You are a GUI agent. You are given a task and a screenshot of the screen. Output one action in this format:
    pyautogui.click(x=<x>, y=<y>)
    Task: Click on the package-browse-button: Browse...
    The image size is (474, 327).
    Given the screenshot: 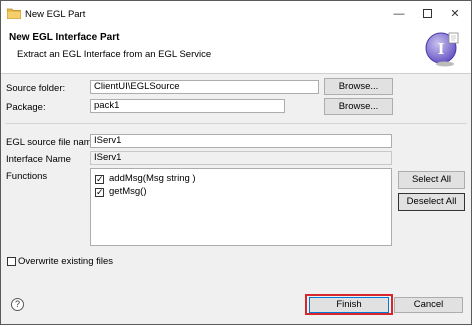 What is the action you would take?
    pyautogui.click(x=358, y=106)
    